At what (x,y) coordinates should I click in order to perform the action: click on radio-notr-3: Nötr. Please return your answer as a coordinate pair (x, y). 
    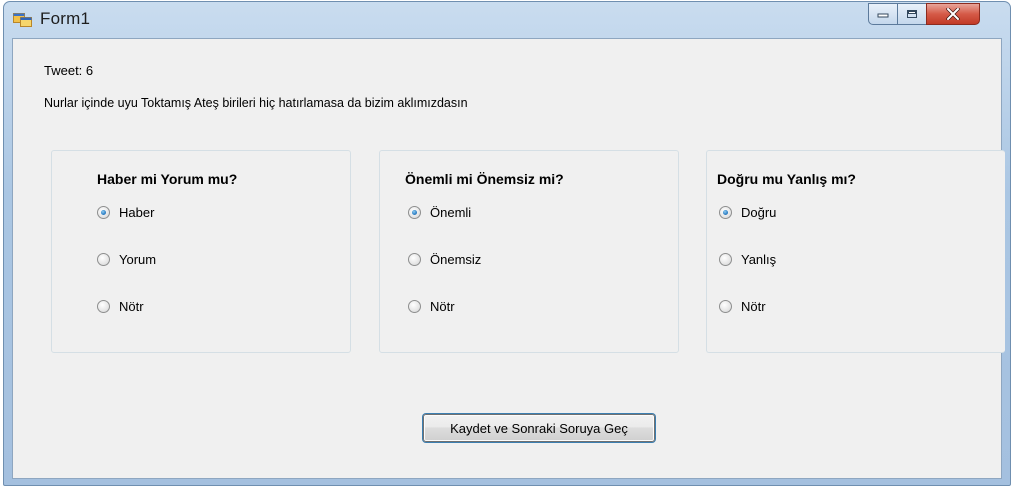
    Looking at the image, I should click on (742, 306).